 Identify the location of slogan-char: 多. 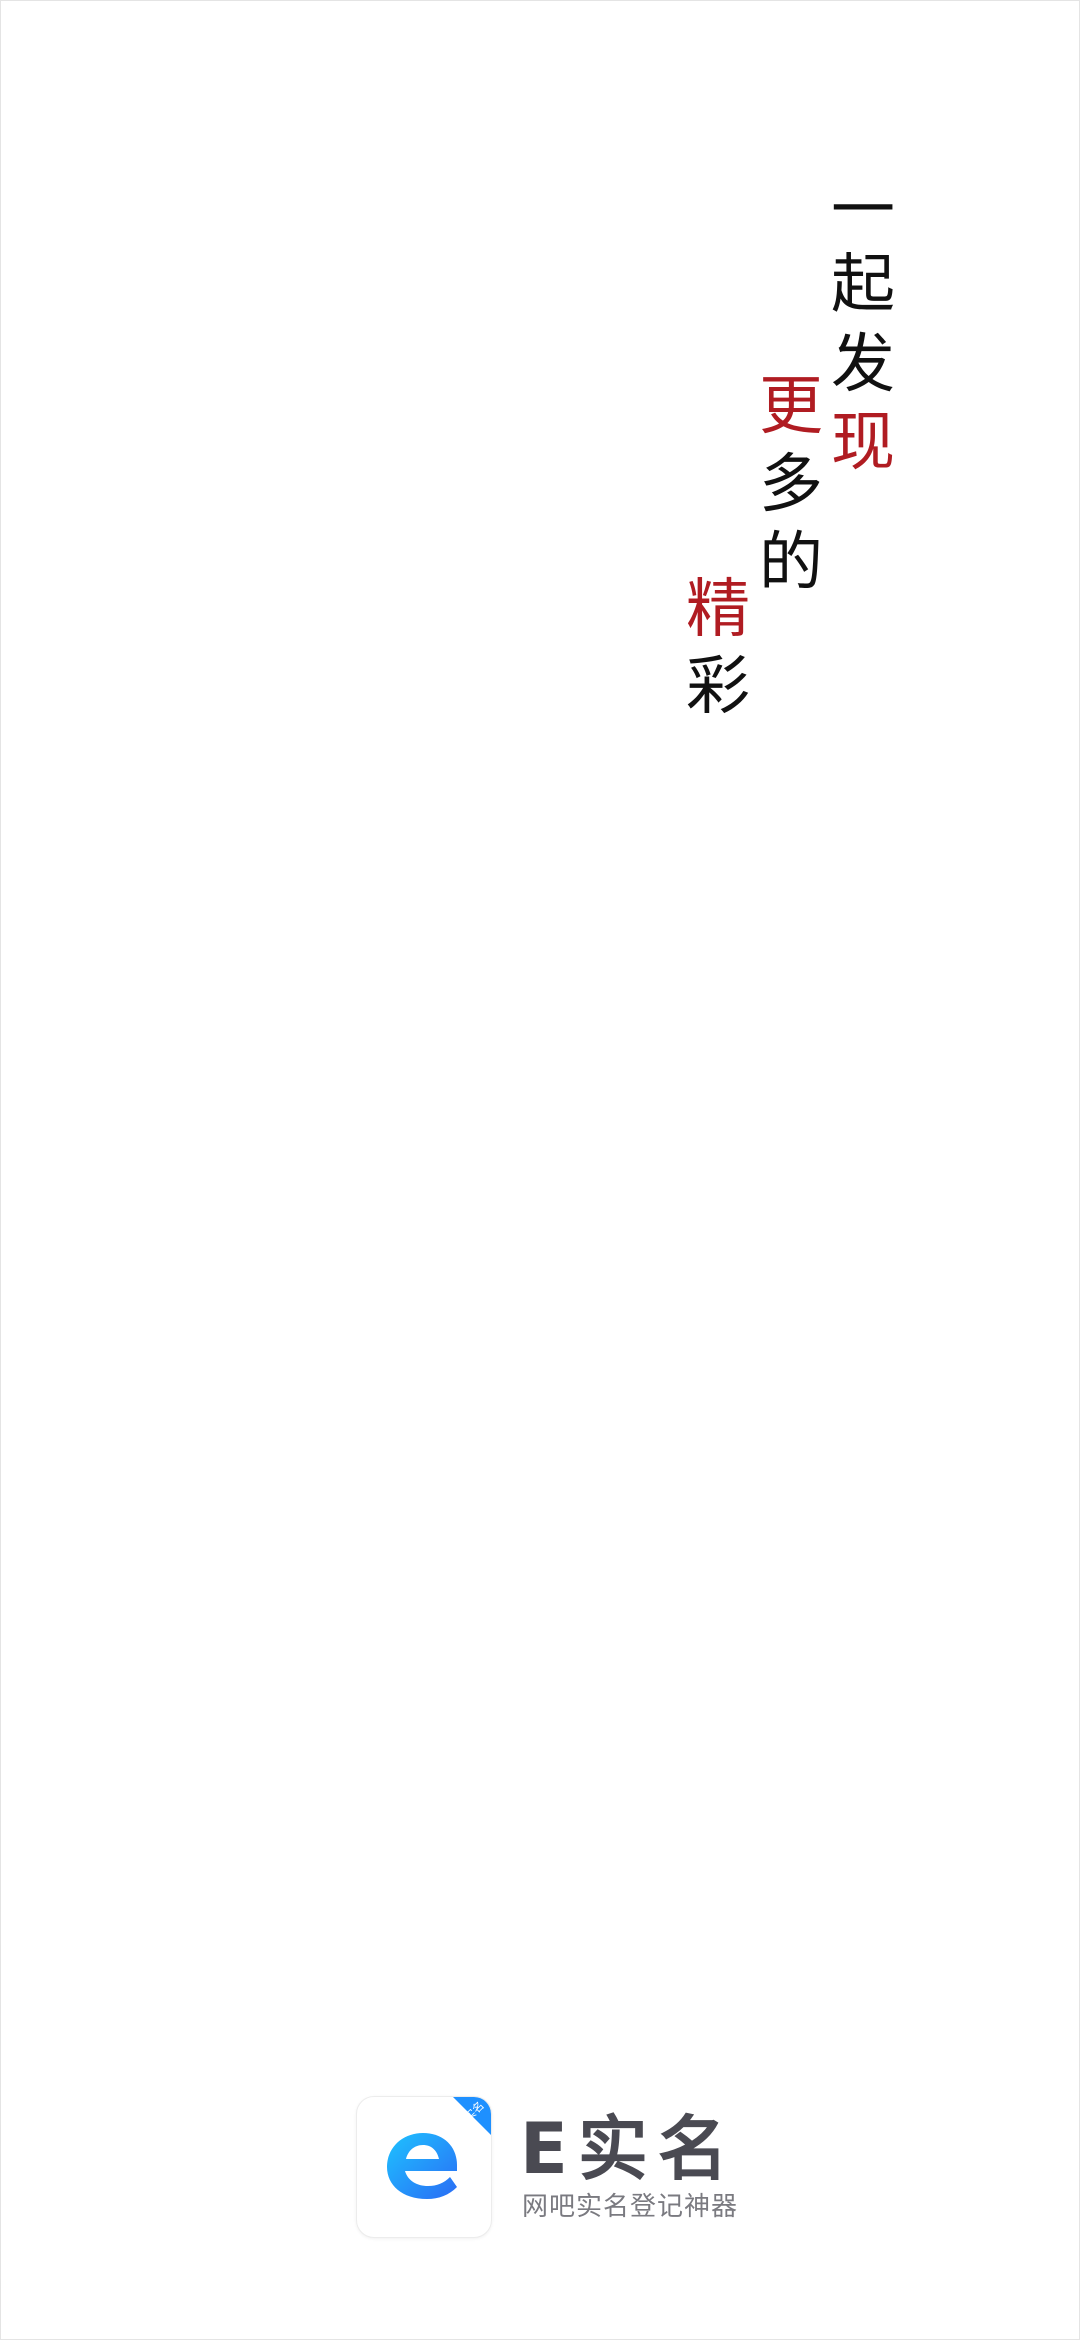
(791, 485).